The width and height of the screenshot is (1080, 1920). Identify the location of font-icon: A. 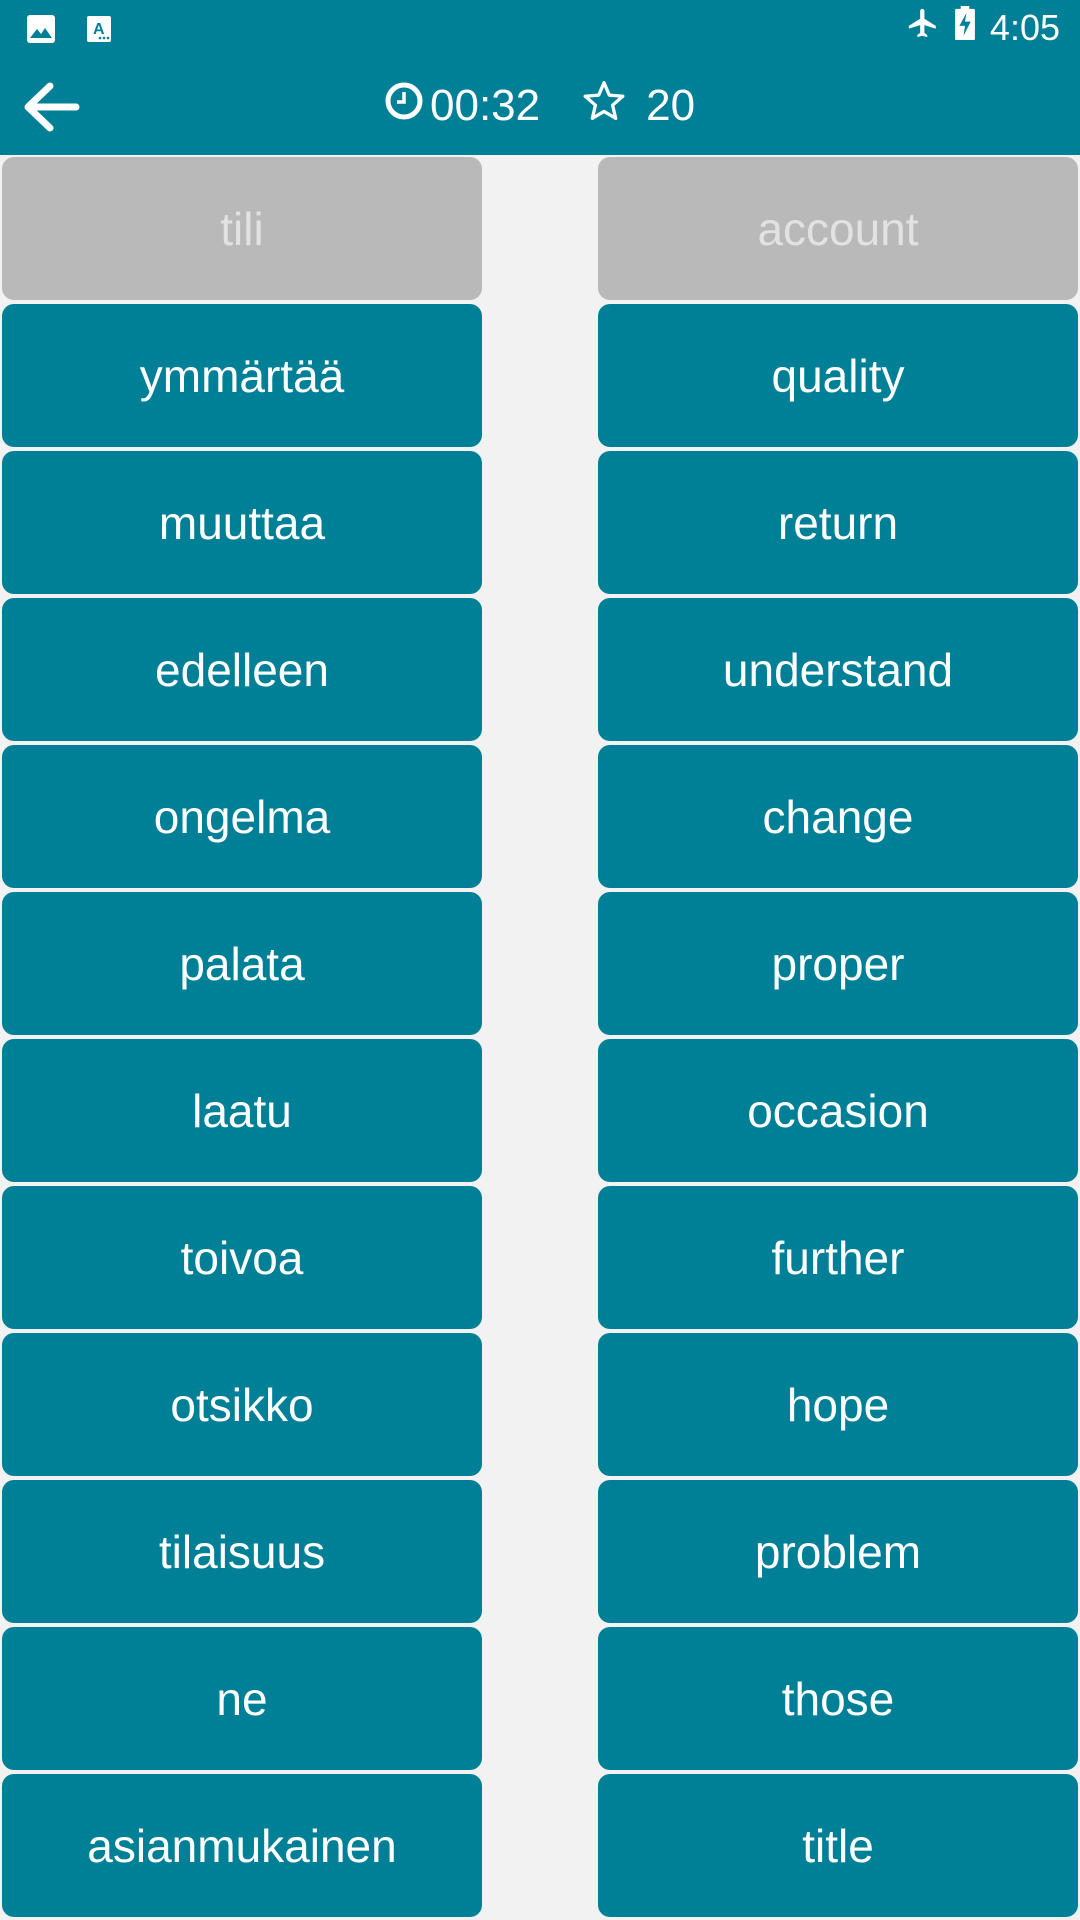
(99, 31).